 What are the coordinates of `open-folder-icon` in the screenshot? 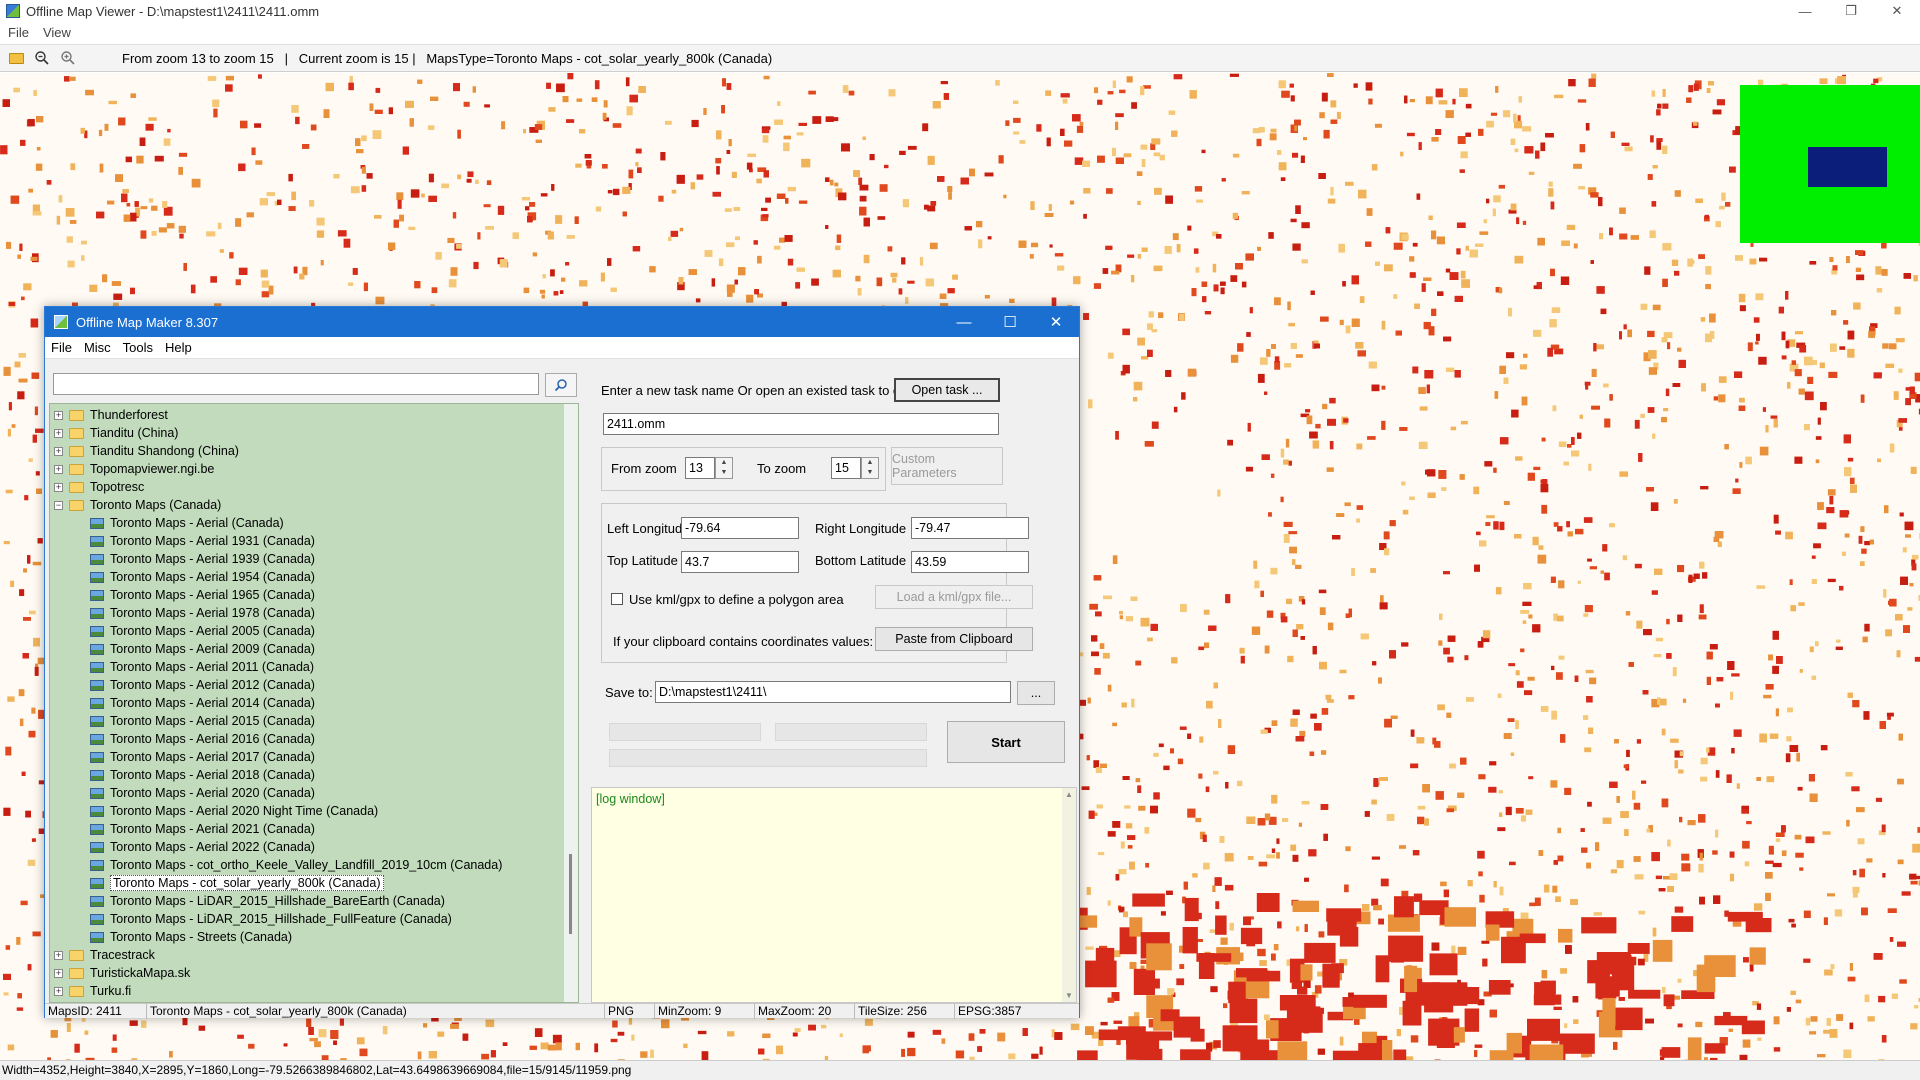 It's located at (16, 58).